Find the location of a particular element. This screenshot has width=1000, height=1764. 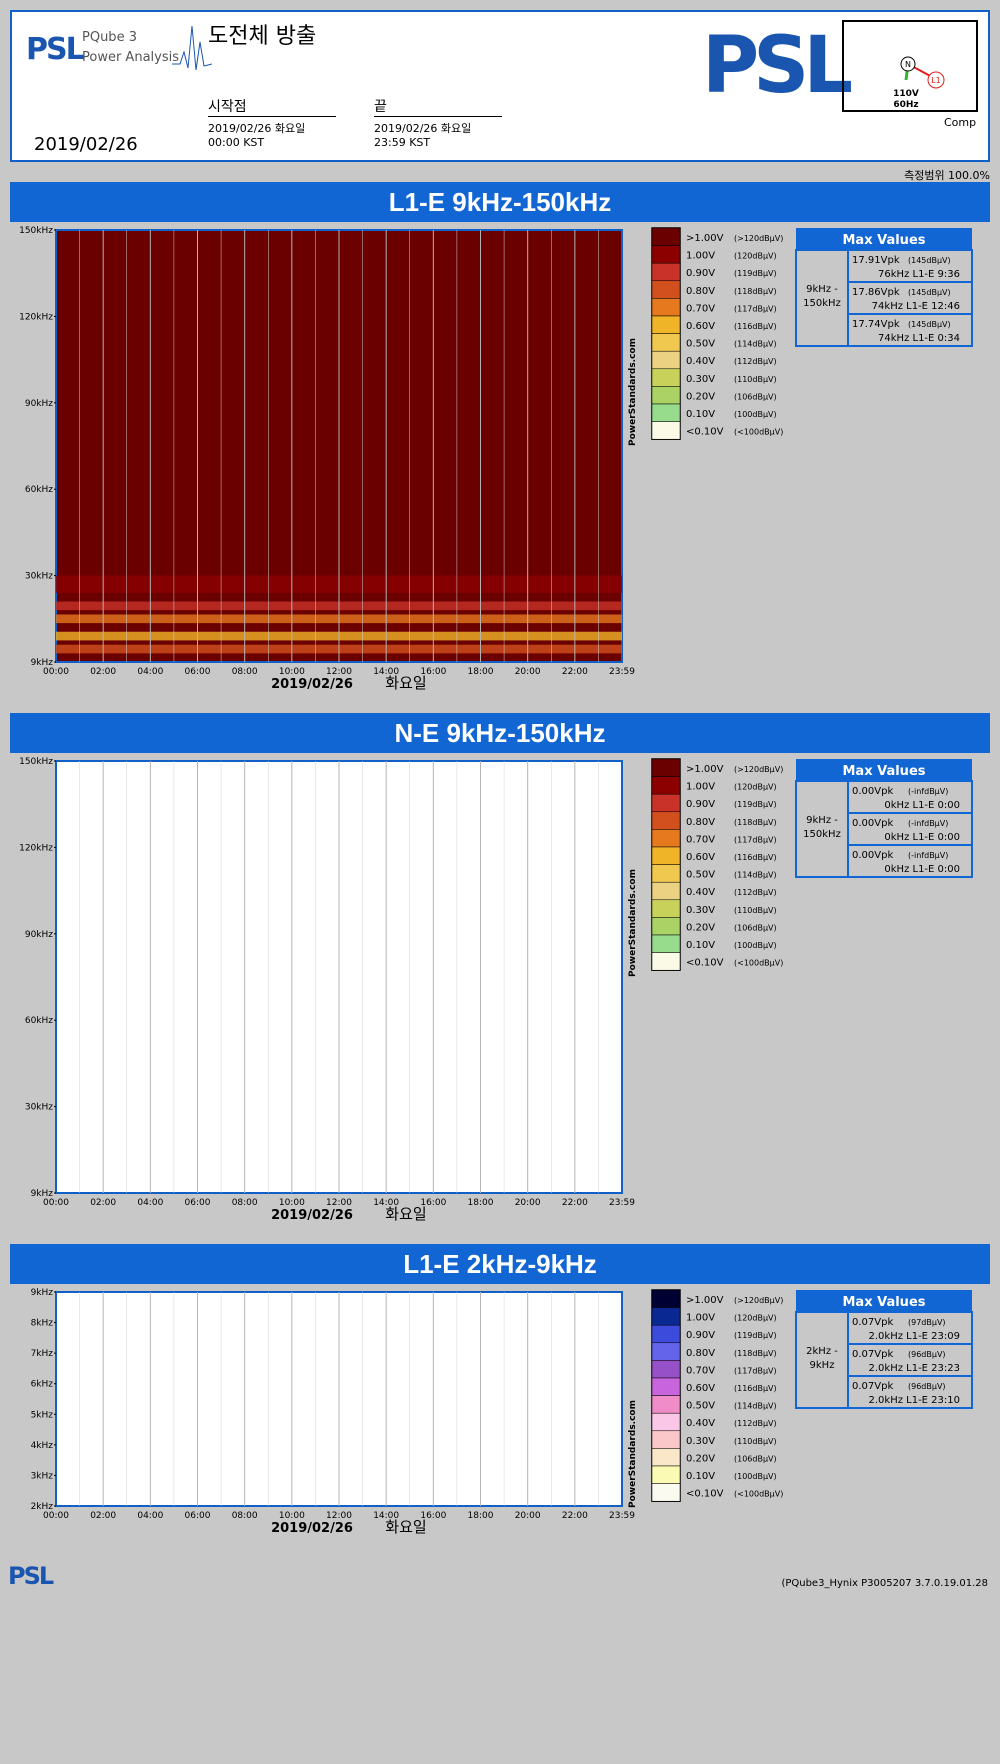

x-tick-label: 12:00 is located at coordinates (339, 1516).